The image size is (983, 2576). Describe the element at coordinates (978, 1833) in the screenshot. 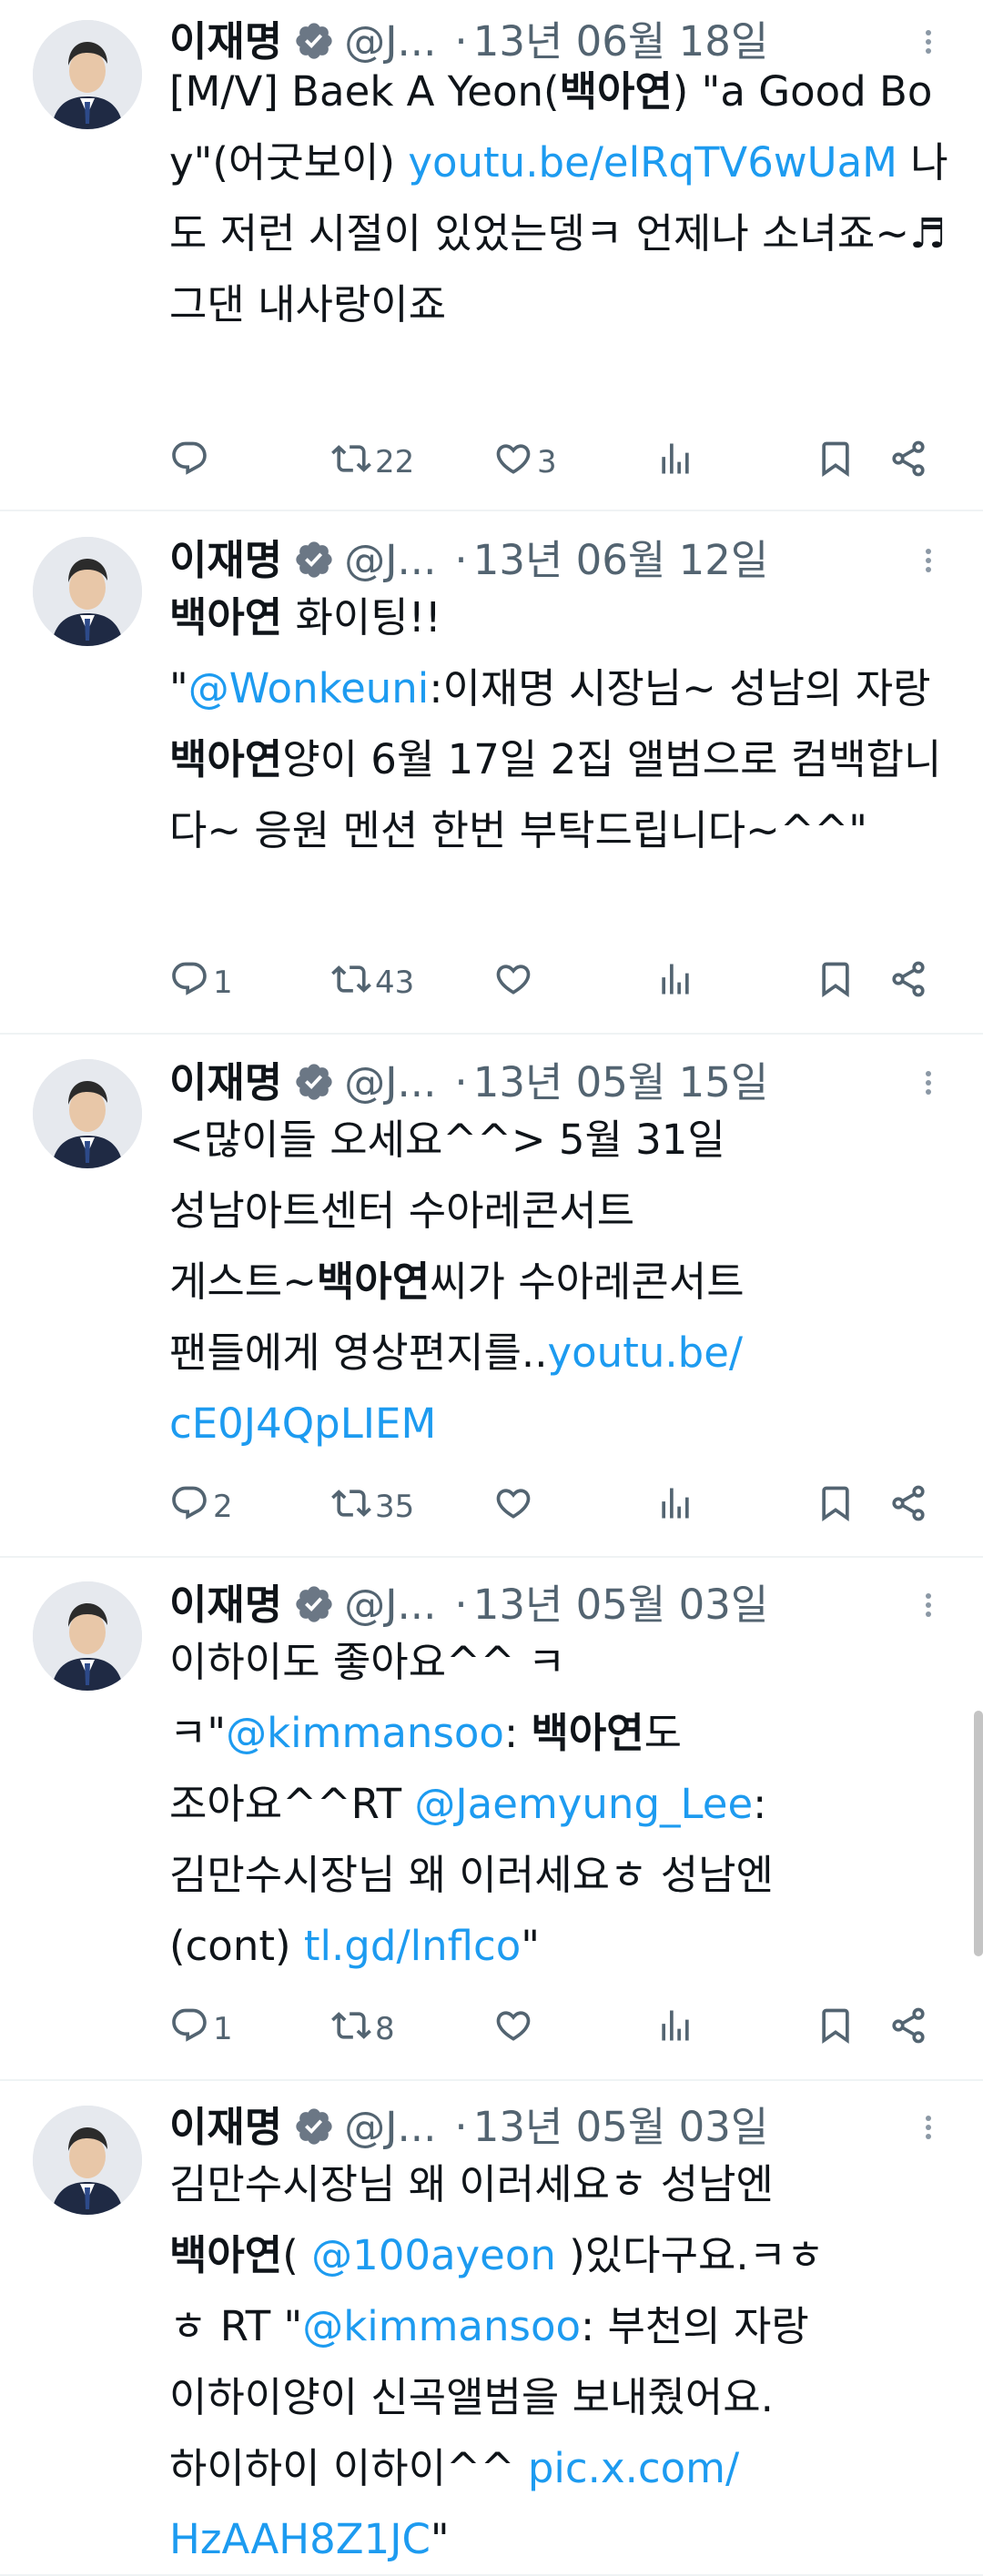

I see `scrollbar` at that location.